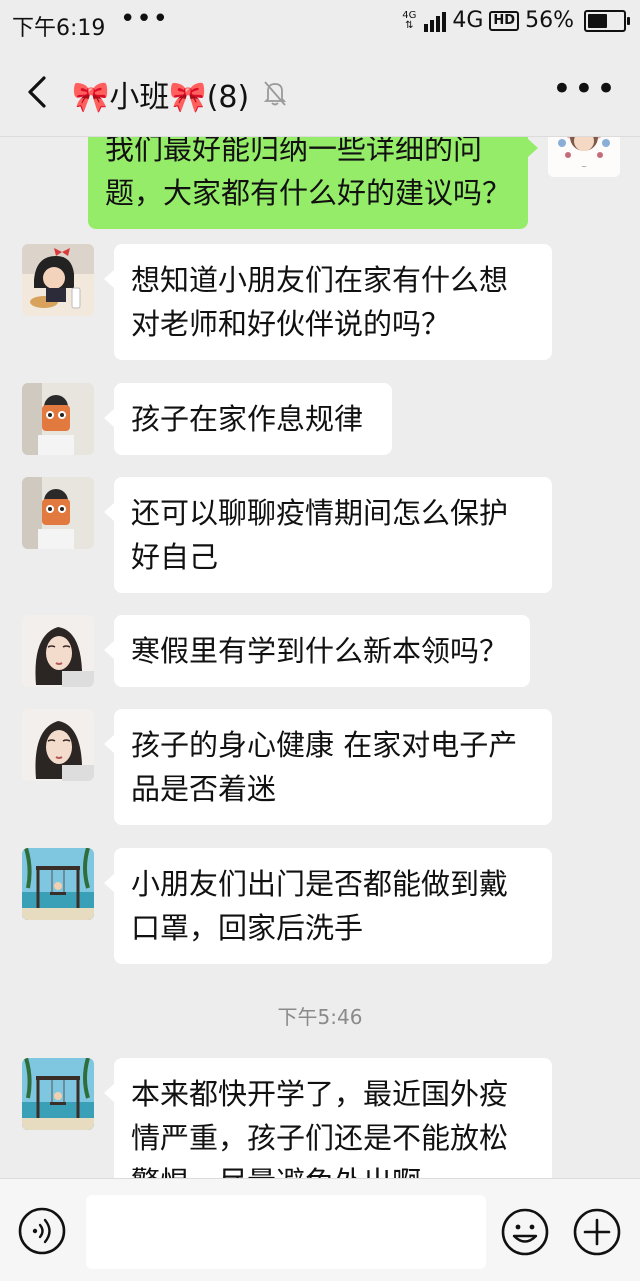  I want to click on message-input-bar, so click(320, 1229).